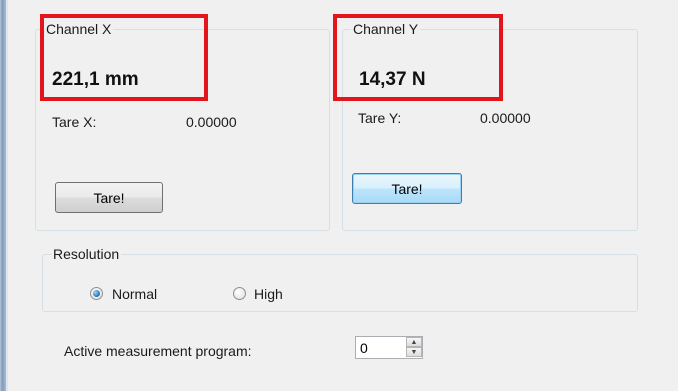 The image size is (678, 391). I want to click on triangle-up-icon: ▲, so click(414, 342).